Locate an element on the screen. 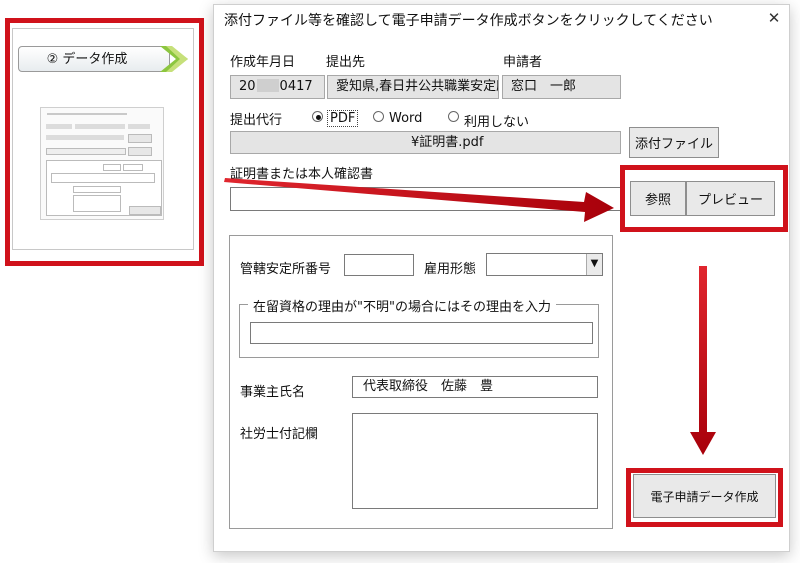 This screenshot has height=563, width=800. red-arrow-icon is located at coordinates (419, 200).